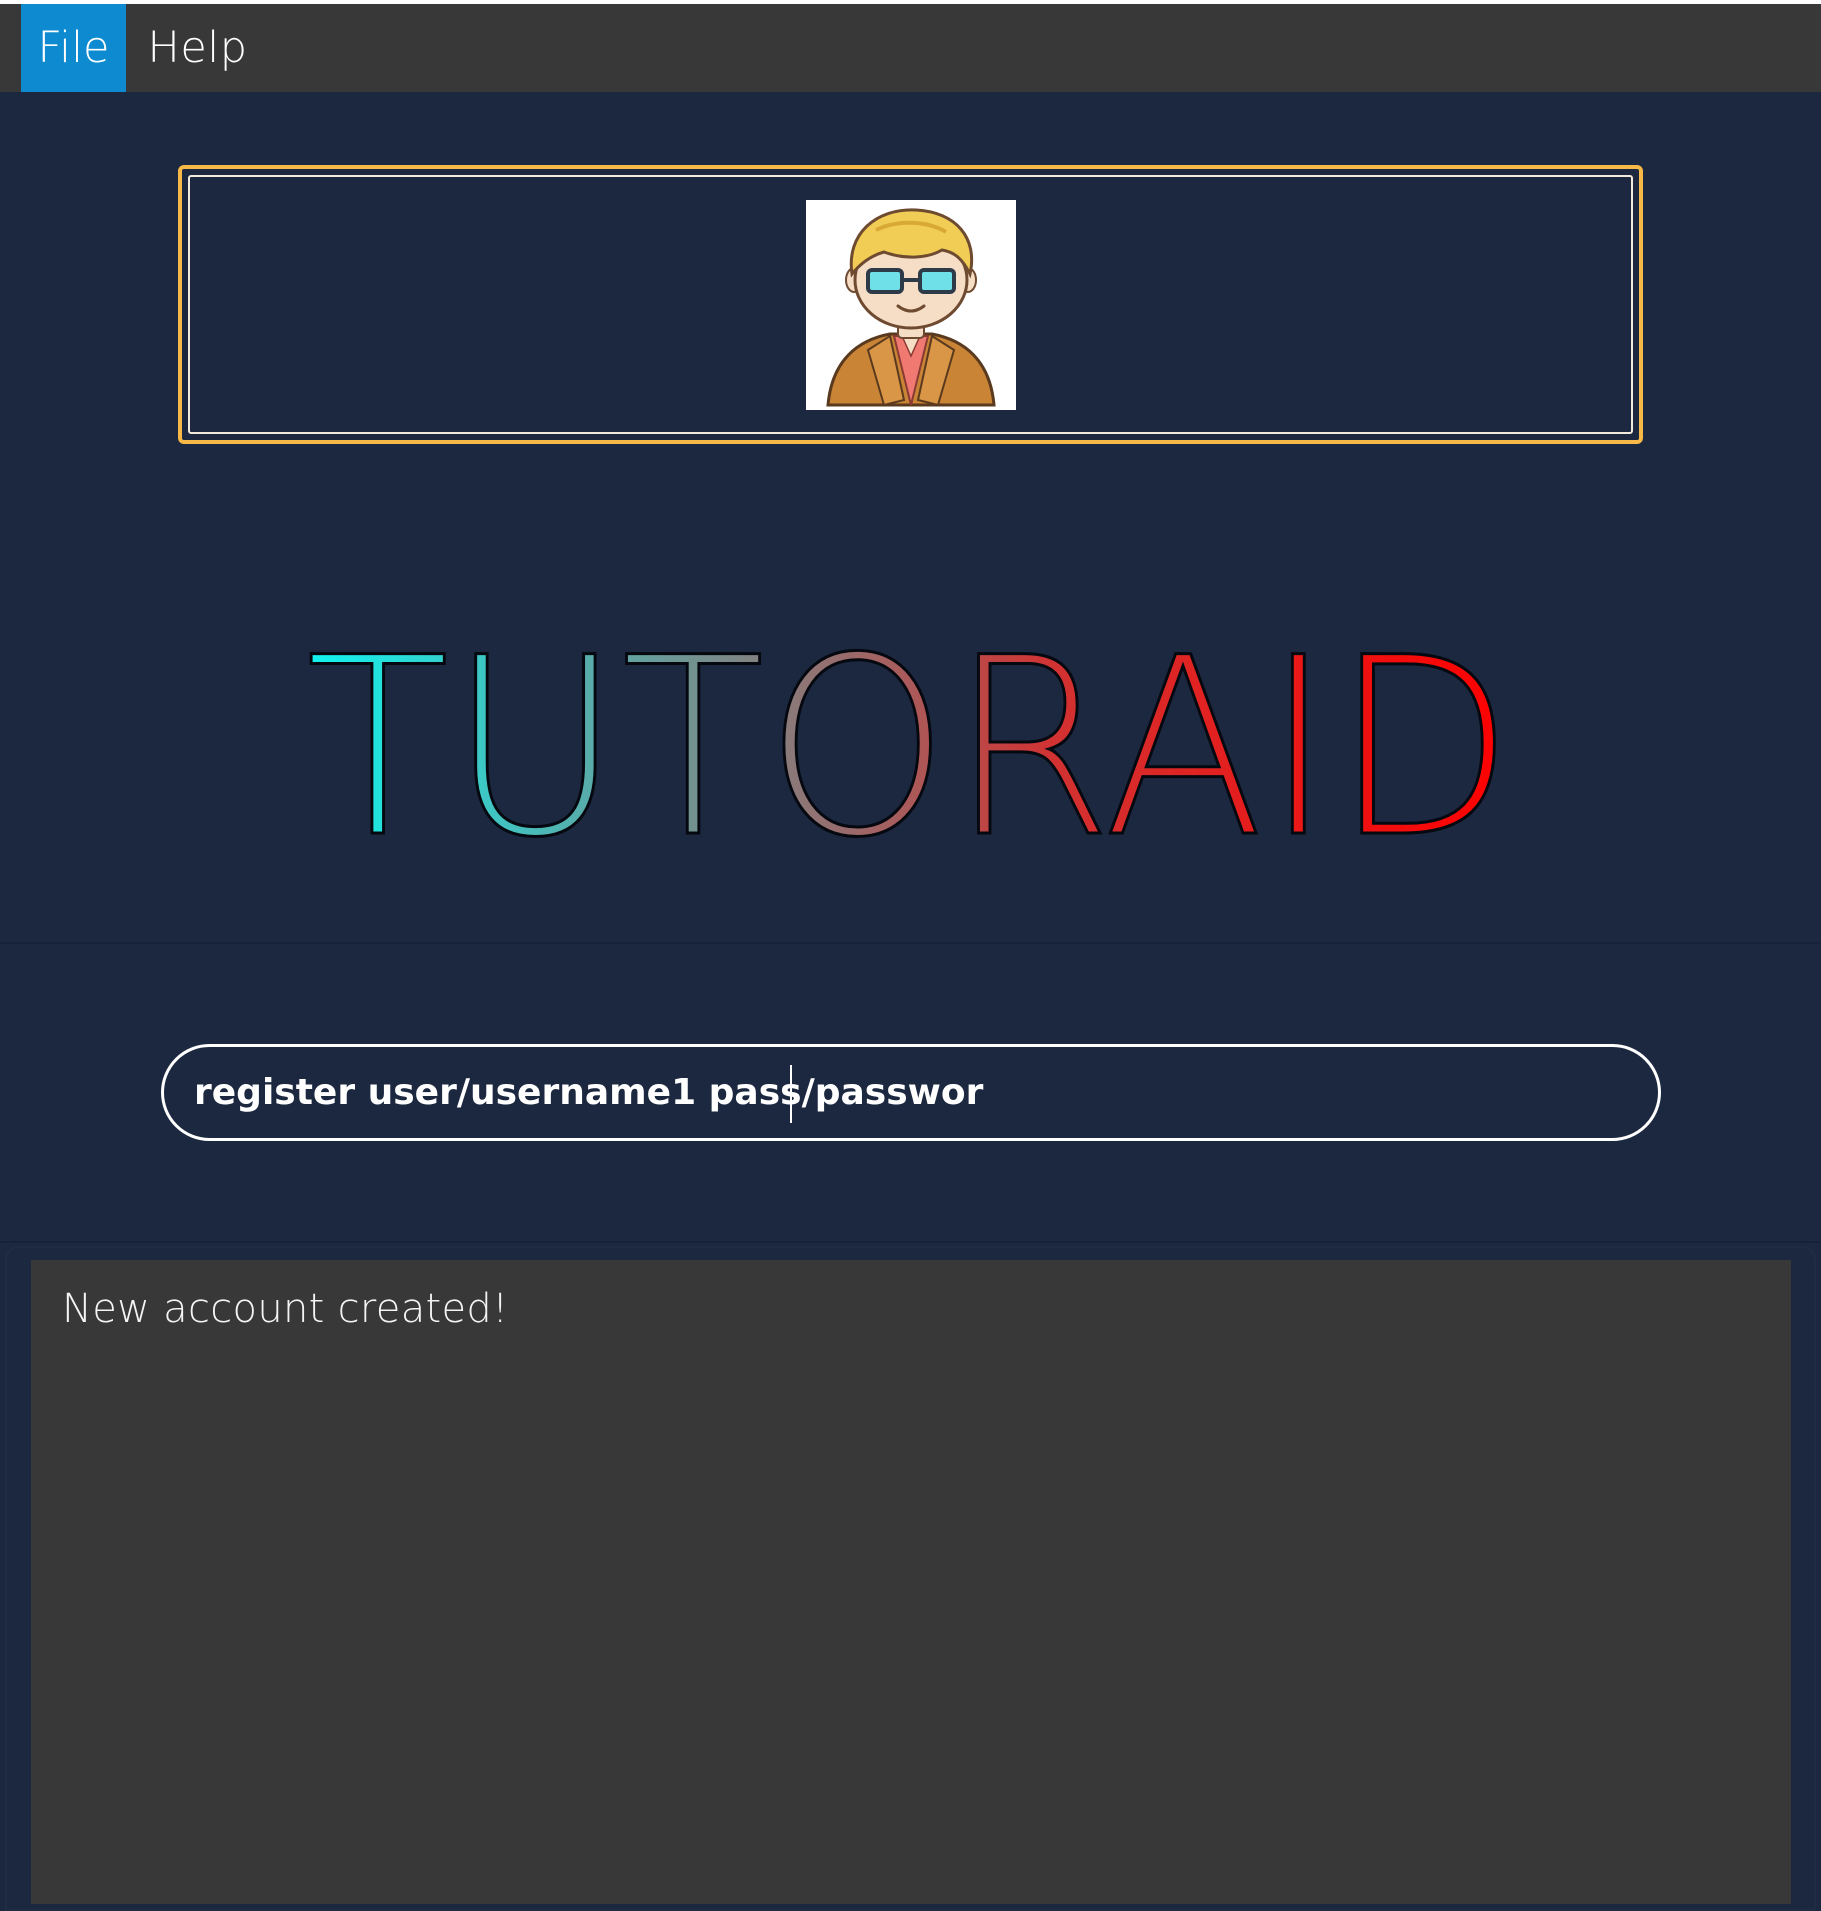 The image size is (1821, 1911). I want to click on app-title-text: TUTORAID, so click(910, 738).